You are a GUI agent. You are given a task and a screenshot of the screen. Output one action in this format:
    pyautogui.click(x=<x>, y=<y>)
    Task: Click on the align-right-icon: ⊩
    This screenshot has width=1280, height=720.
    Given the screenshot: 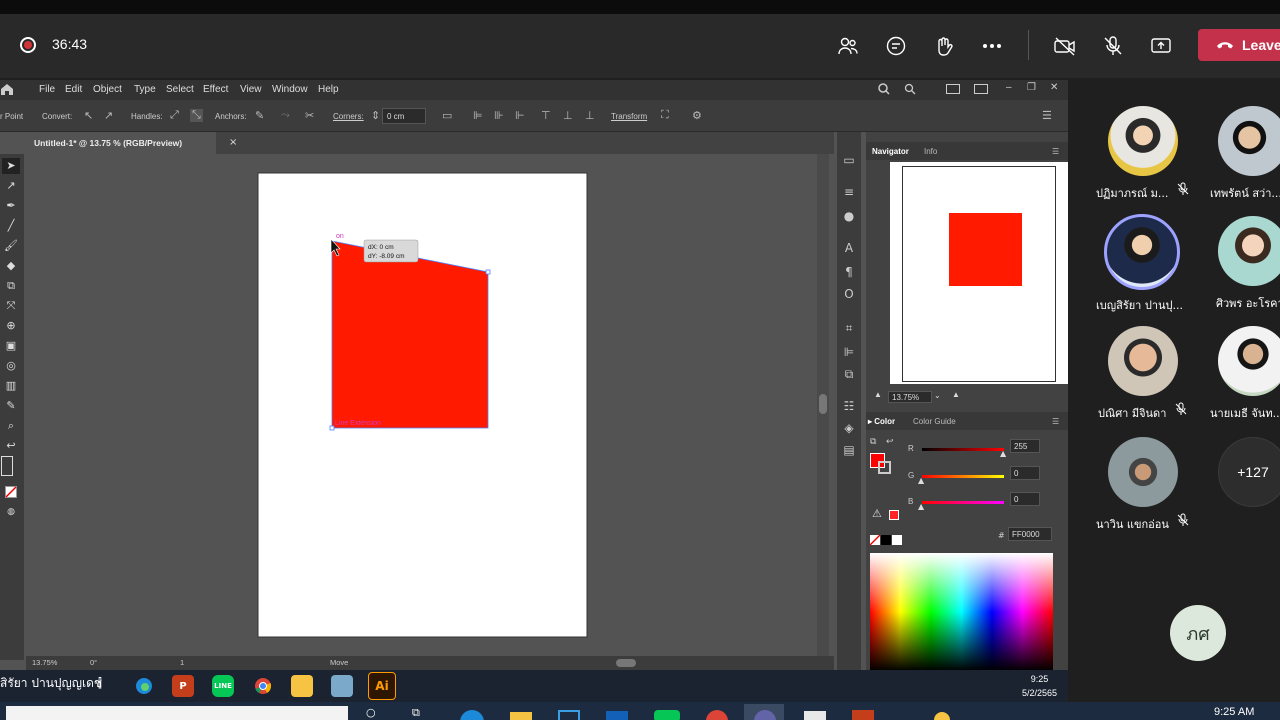 What is the action you would take?
    pyautogui.click(x=520, y=115)
    